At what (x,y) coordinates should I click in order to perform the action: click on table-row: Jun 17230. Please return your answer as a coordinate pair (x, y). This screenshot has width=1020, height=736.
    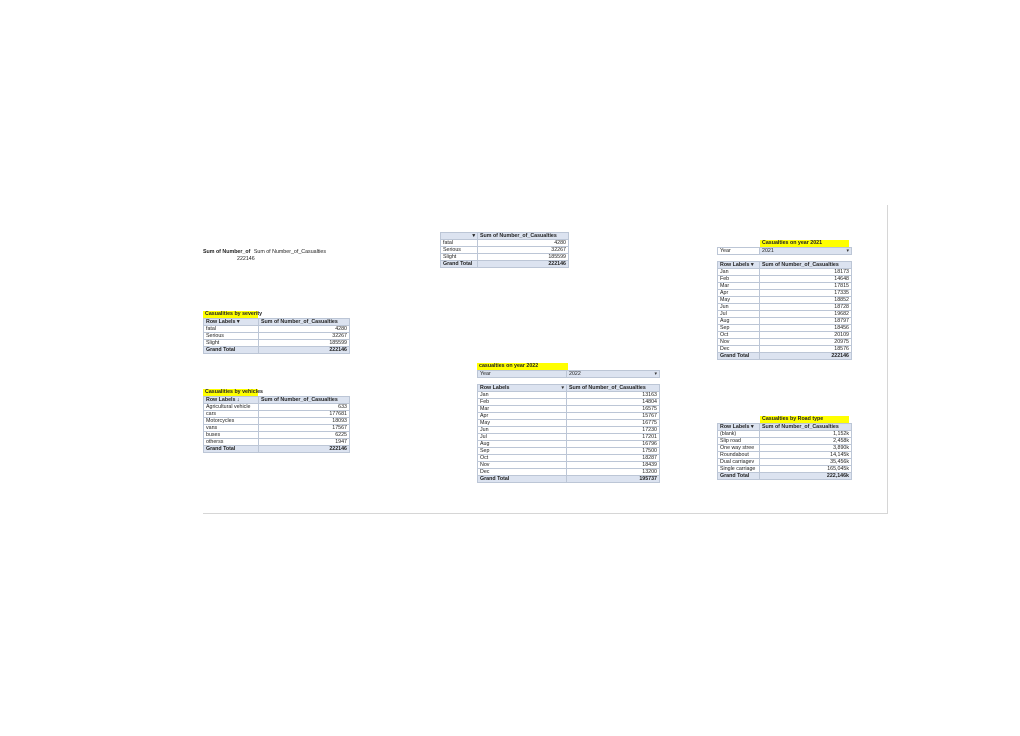
    Looking at the image, I should click on (568, 430).